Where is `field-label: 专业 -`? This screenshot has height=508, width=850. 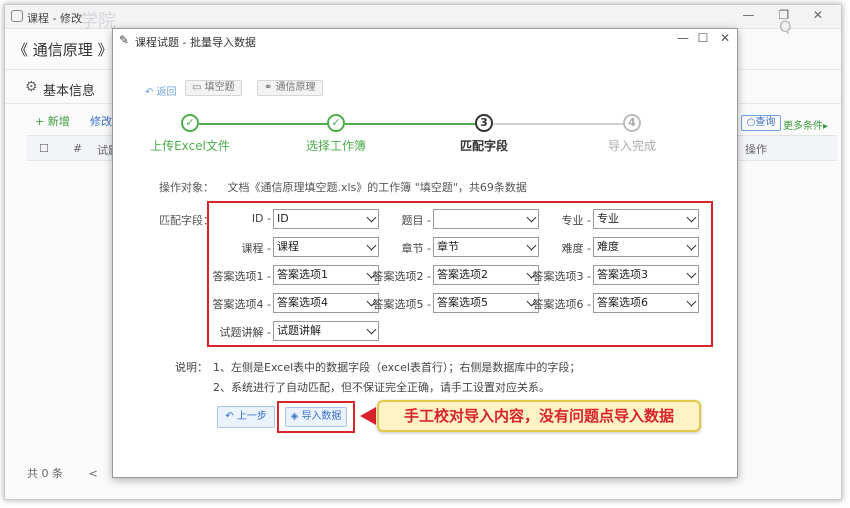
field-label: 专业 - is located at coordinates (576, 220).